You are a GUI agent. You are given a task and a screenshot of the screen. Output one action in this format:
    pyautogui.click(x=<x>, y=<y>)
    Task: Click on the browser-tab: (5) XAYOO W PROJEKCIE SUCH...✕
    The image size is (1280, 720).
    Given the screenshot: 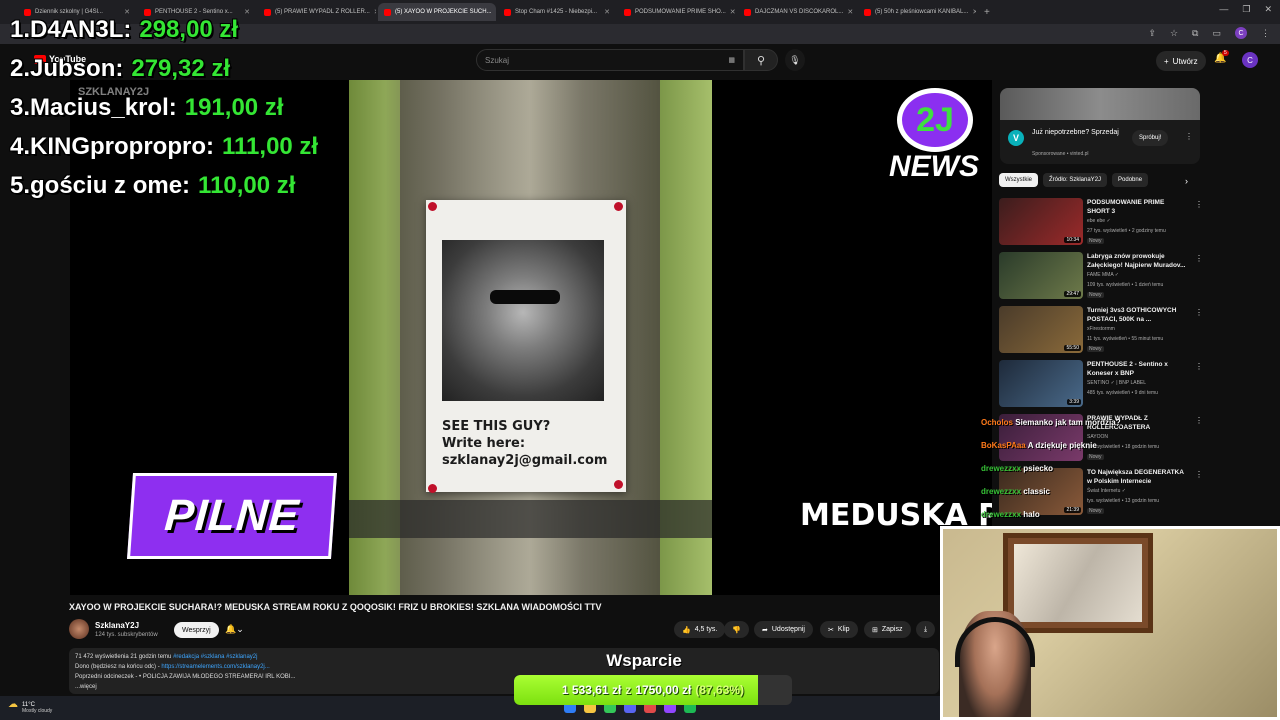 What is the action you would take?
    pyautogui.click(x=437, y=12)
    